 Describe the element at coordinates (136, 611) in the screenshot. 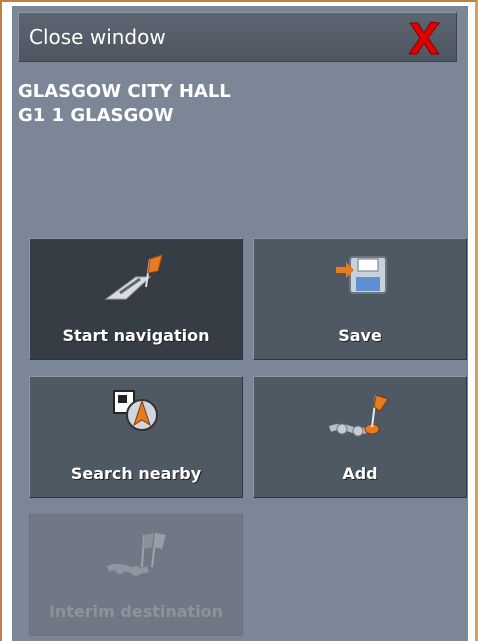

I see `interim-destination-label: Interim destination` at that location.